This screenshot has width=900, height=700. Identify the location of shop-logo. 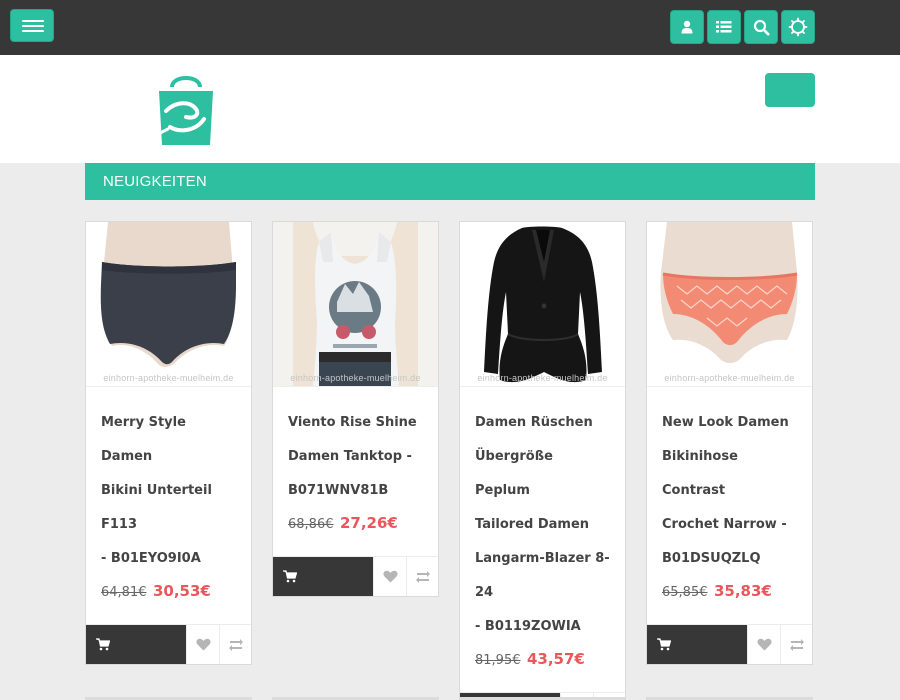
(186, 109).